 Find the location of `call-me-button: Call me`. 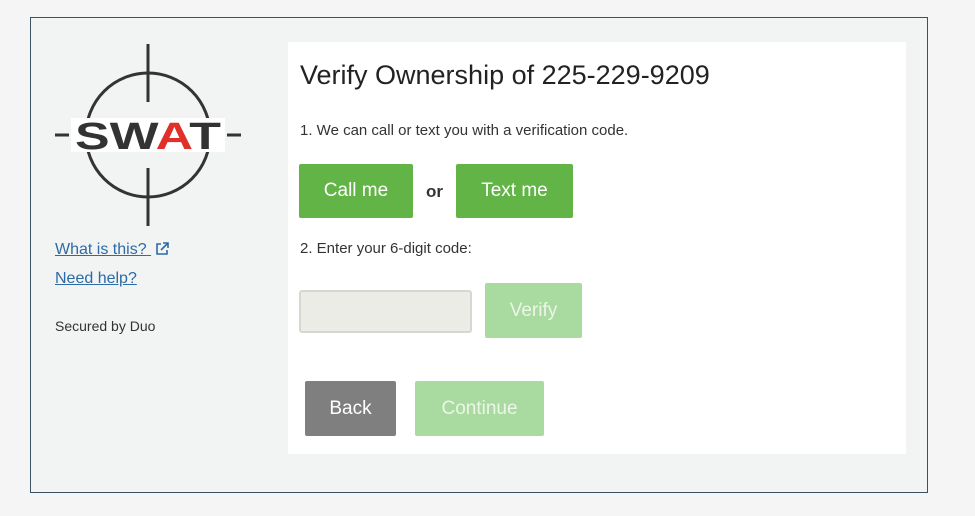

call-me-button: Call me is located at coordinates (356, 191).